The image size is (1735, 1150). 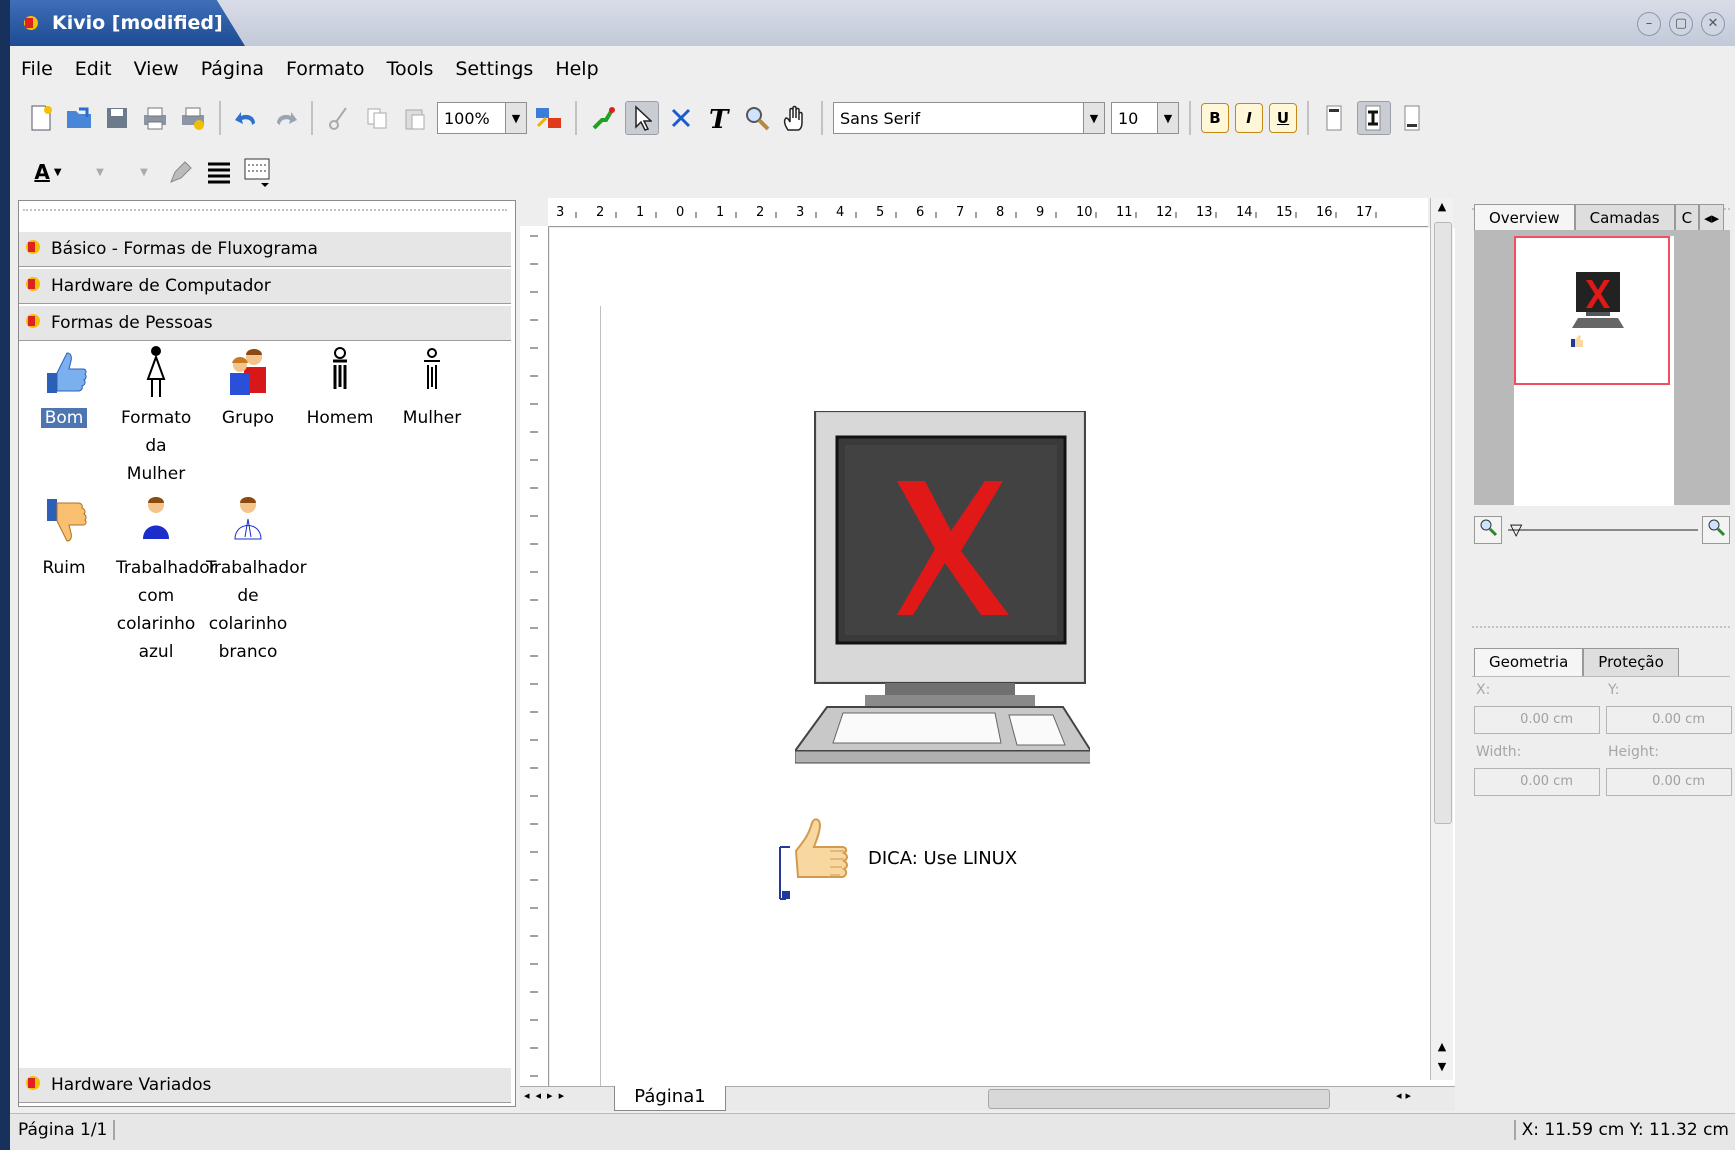 I want to click on cut-button, so click(x=339, y=118).